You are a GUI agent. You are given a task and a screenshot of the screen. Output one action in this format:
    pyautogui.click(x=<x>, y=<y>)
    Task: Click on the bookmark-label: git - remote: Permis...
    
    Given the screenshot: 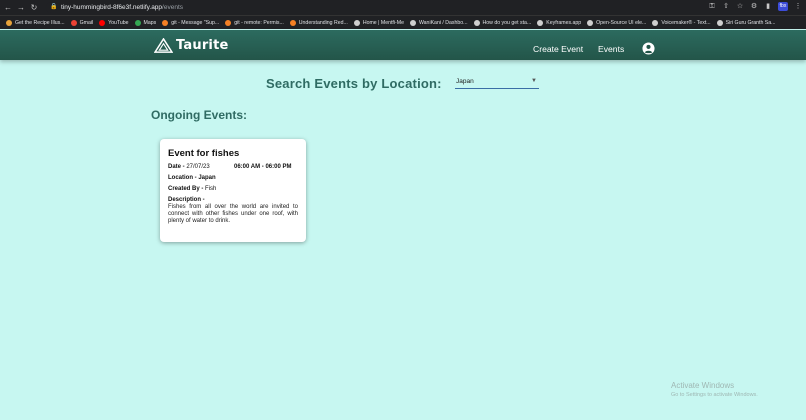 What is the action you would take?
    pyautogui.click(x=259, y=22)
    